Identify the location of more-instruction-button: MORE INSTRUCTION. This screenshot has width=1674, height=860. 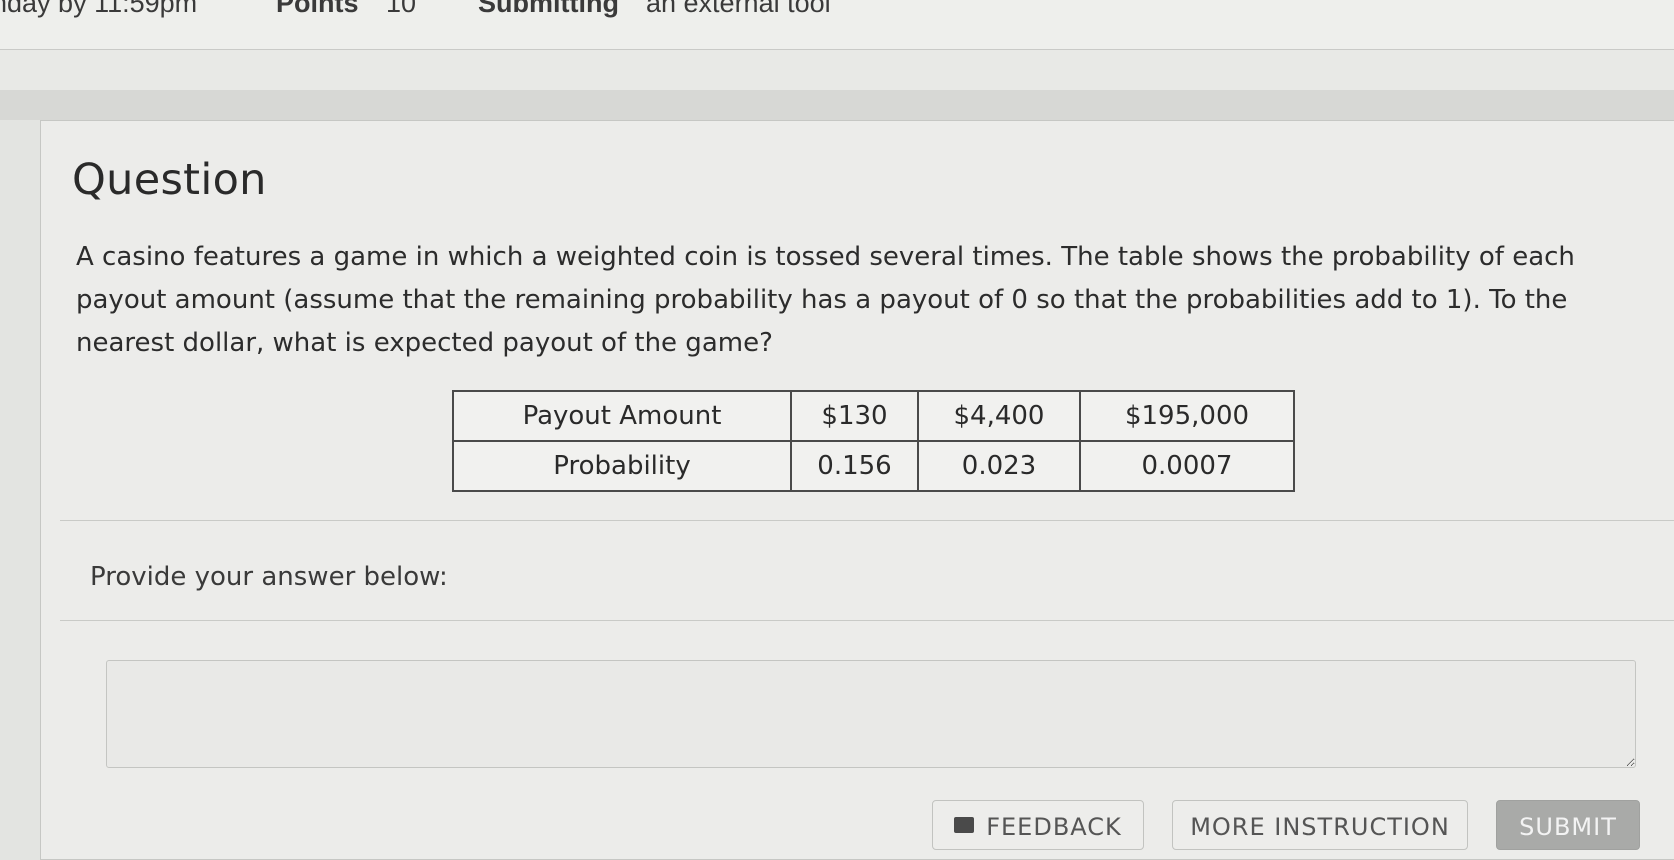
(1320, 825).